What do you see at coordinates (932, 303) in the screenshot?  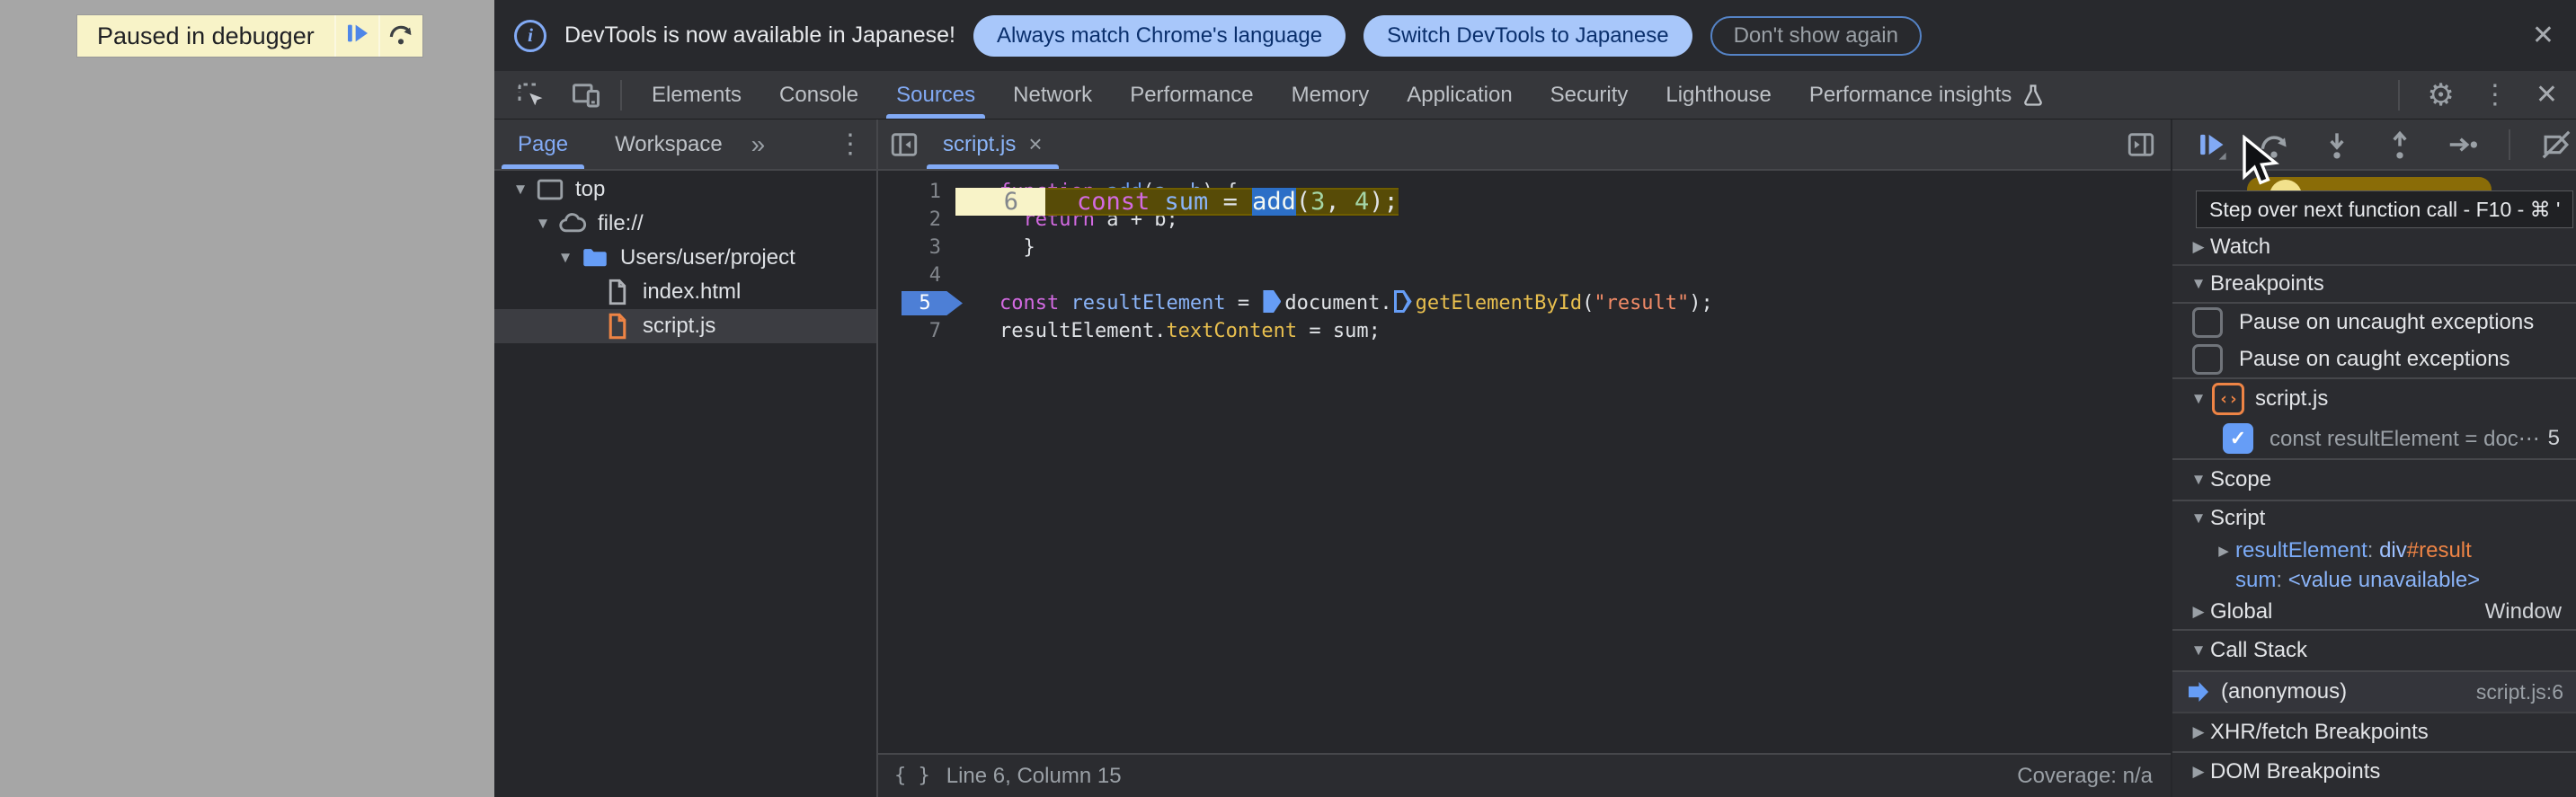 I see `breakpoint-badge: 5` at bounding box center [932, 303].